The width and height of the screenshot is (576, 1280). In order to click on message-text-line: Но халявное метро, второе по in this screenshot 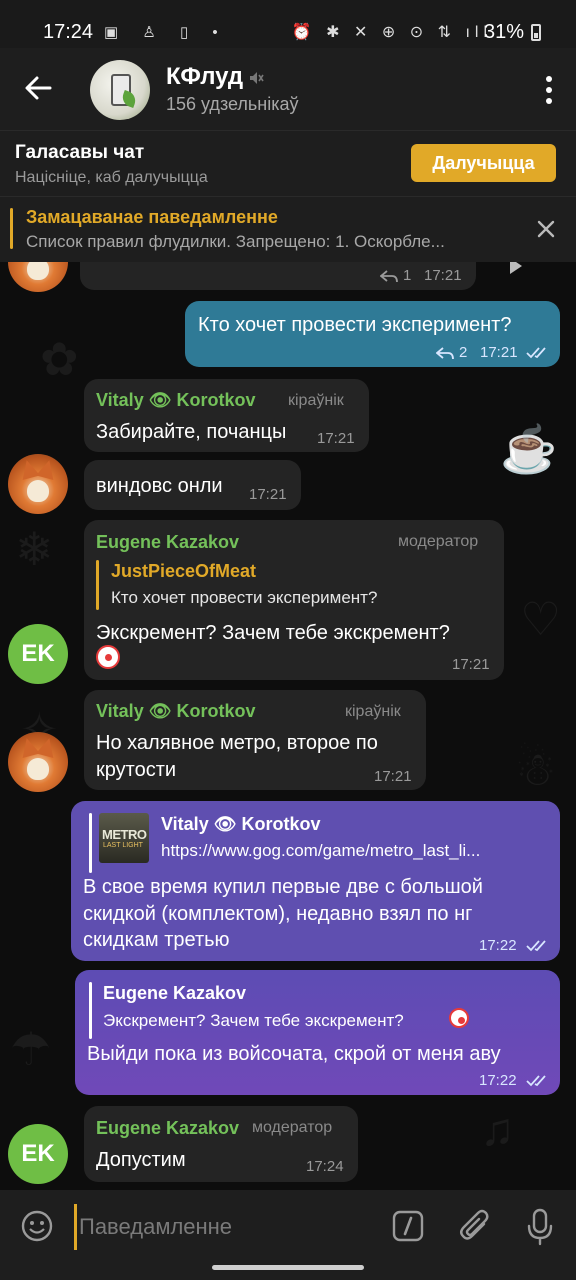, I will do `click(237, 743)`.